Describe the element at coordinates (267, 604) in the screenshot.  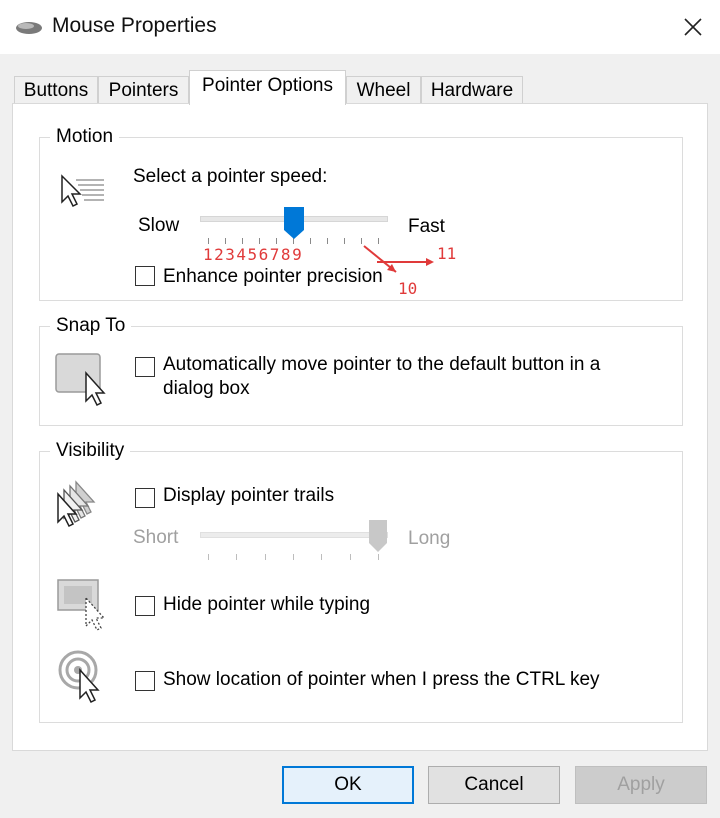
I see `hide-pointer-label: Hide pointer while typing` at that location.